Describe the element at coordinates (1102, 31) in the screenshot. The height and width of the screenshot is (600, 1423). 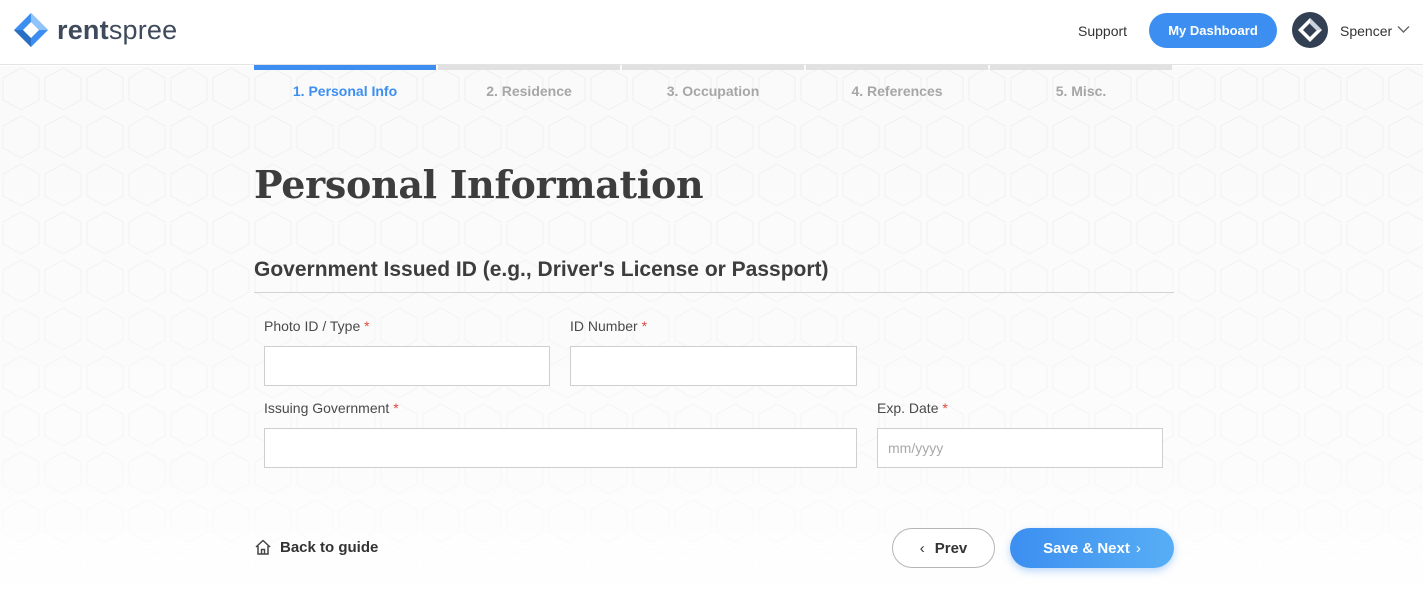
I see `support-link: Support` at that location.